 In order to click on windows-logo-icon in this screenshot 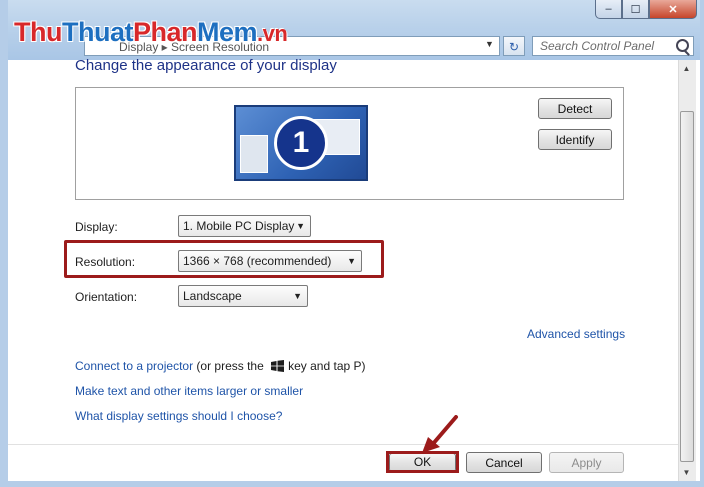, I will do `click(278, 366)`.